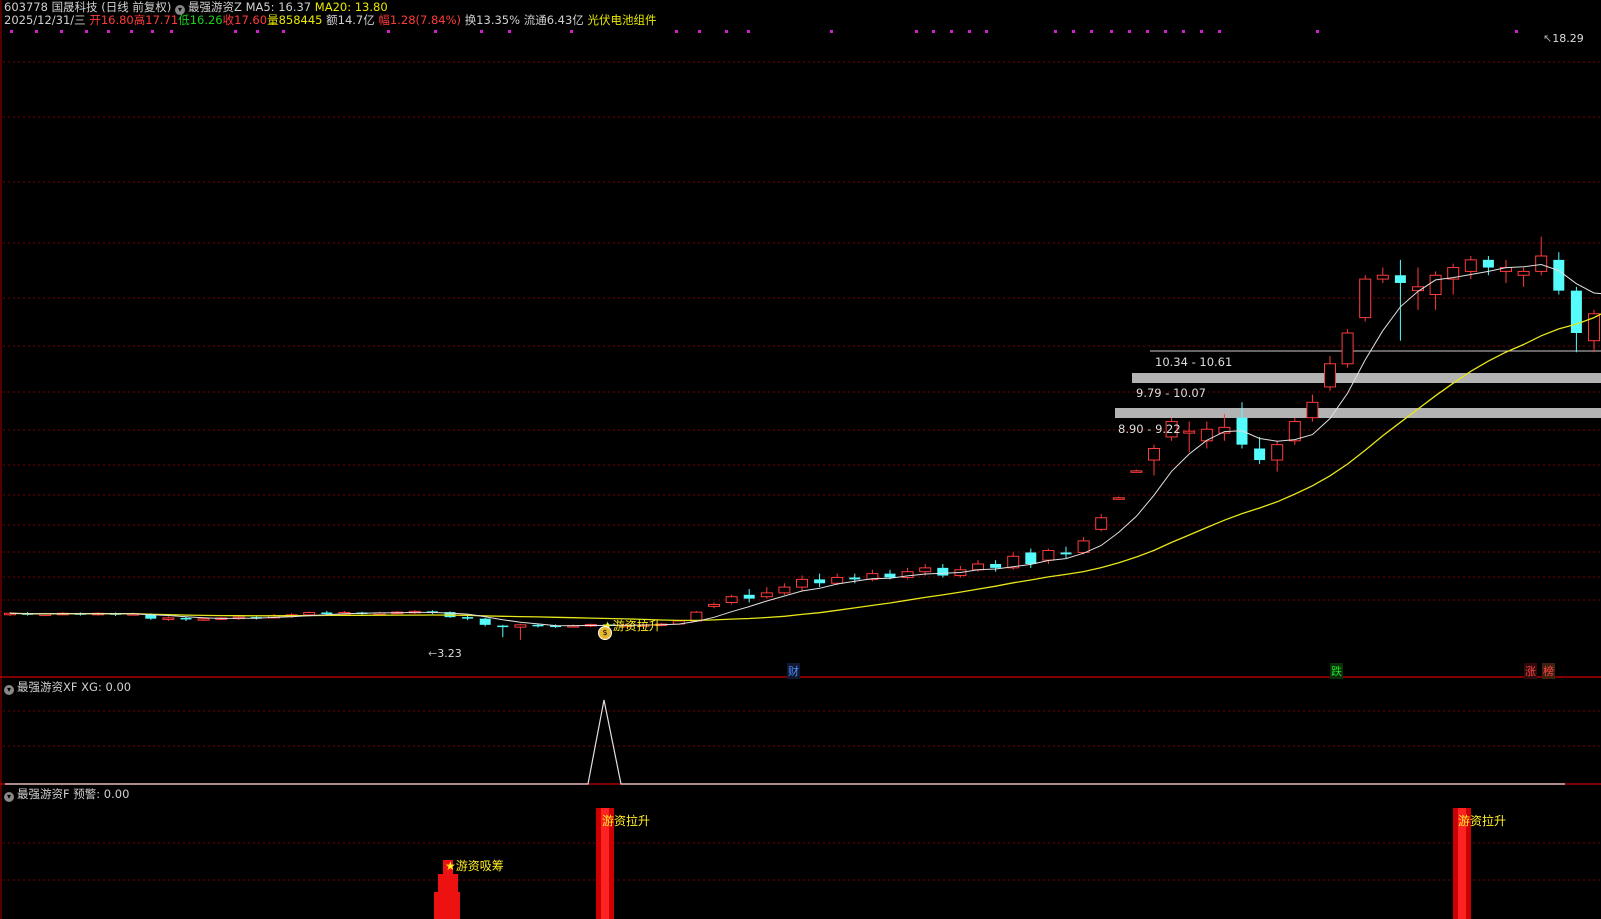  What do you see at coordinates (1563, 38) in the screenshot?
I see `high-price-label: ↖18.29` at bounding box center [1563, 38].